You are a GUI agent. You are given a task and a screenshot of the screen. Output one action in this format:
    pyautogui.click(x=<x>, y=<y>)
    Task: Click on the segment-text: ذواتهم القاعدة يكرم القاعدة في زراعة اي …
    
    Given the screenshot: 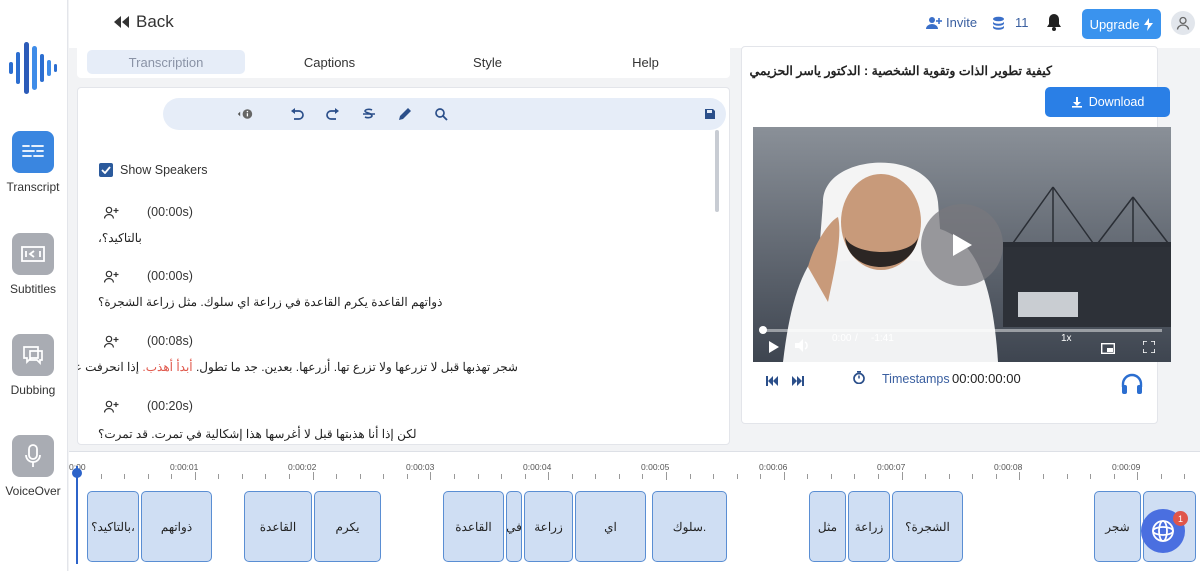 What is the action you would take?
    pyautogui.click(x=308, y=302)
    